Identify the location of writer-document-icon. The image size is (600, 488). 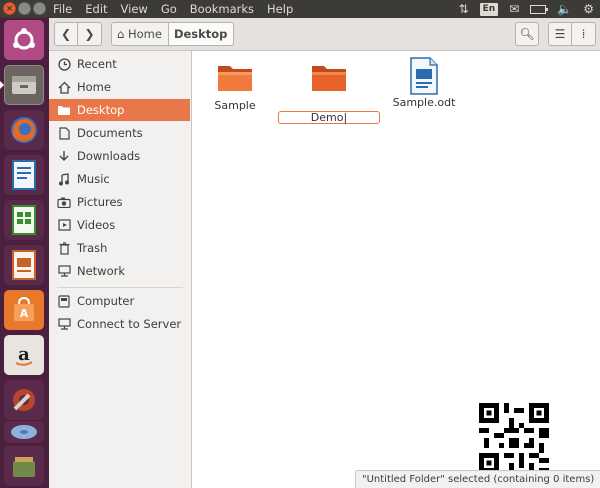
(424, 76).